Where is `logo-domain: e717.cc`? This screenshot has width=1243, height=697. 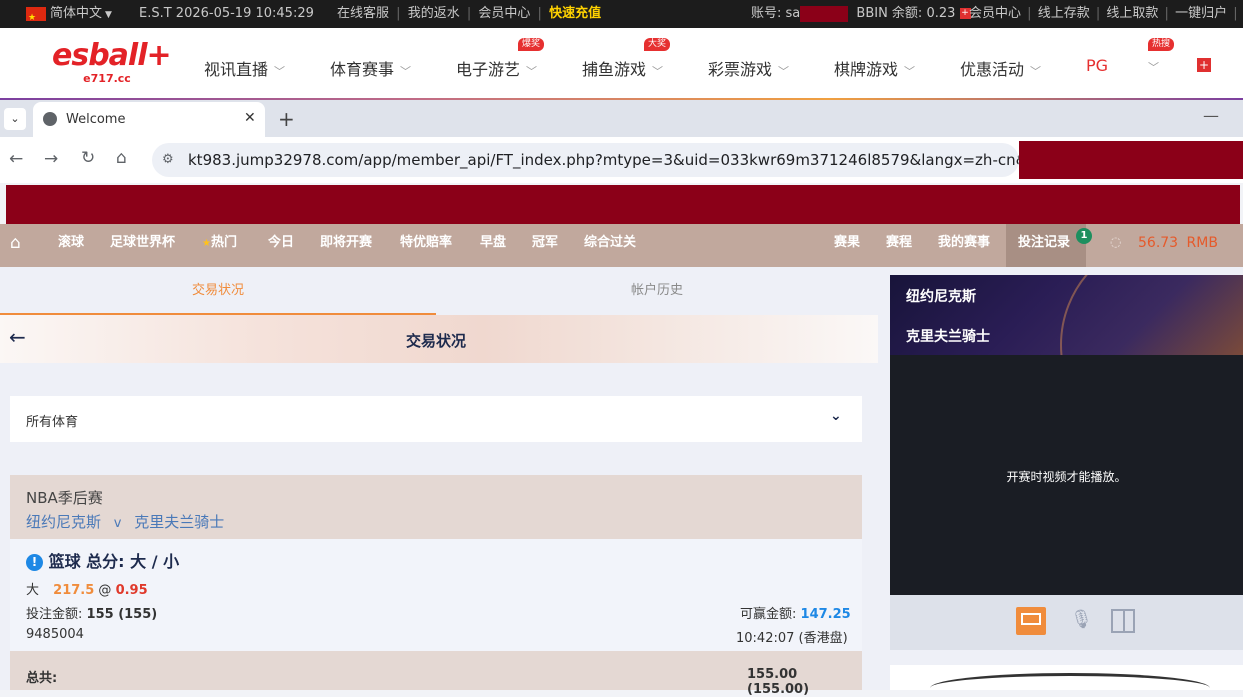 logo-domain: e717.cc is located at coordinates (107, 78).